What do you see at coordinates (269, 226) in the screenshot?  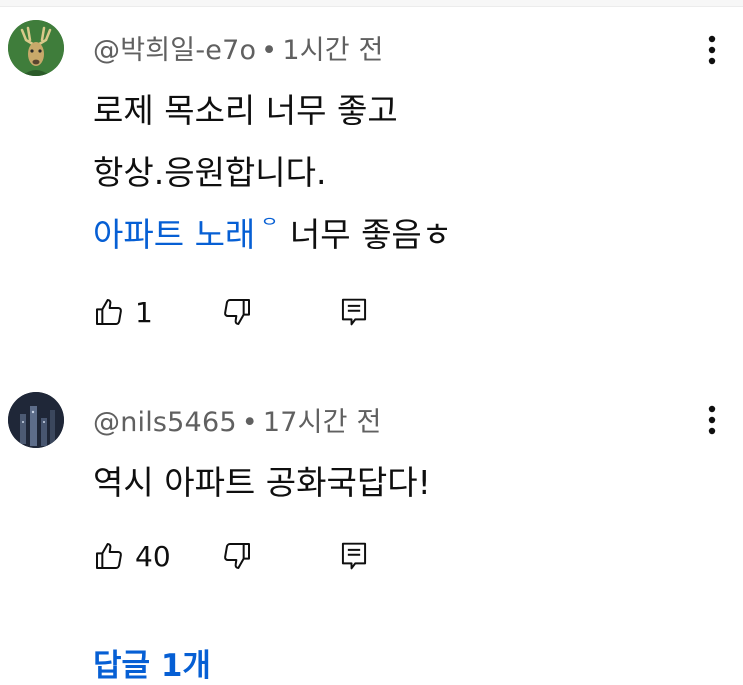 I see `superscript-mark: ᄋ` at bounding box center [269, 226].